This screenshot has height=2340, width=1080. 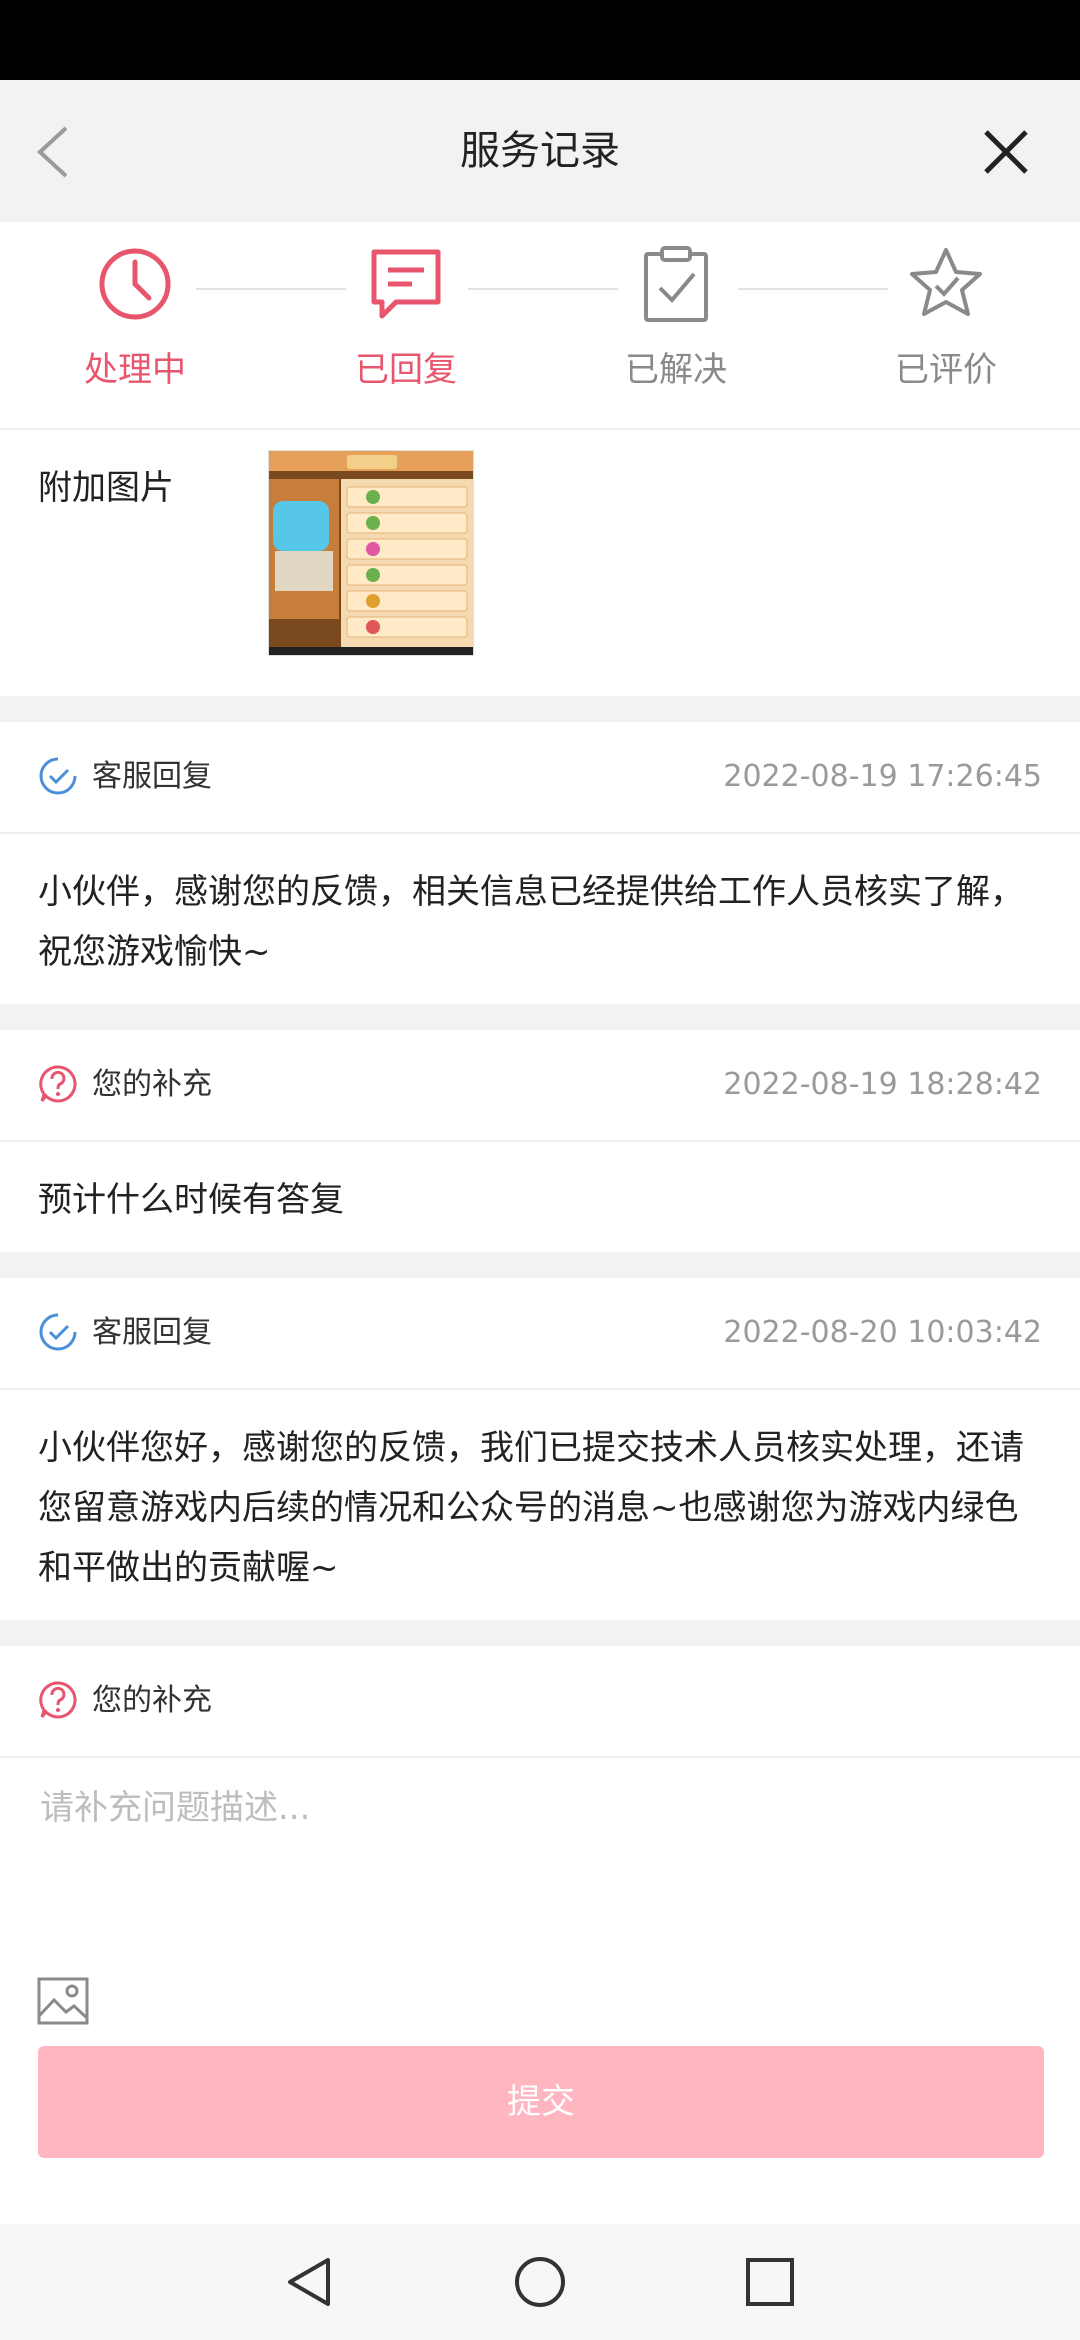 I want to click on page-title: 服务记录, so click(x=540, y=151).